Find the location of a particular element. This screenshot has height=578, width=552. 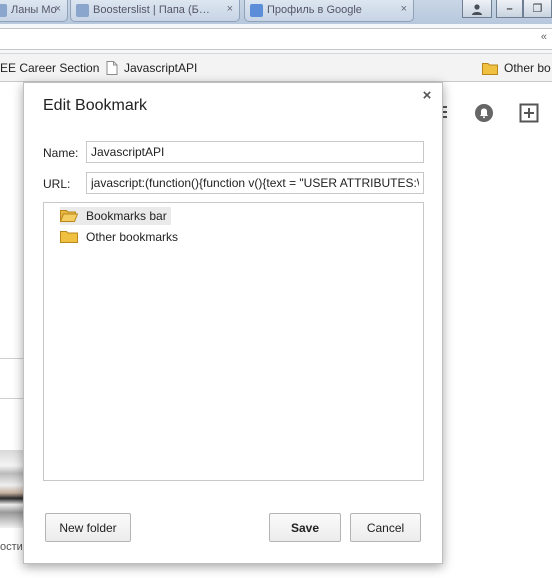

cancel-button: Cancel is located at coordinates (385, 527).